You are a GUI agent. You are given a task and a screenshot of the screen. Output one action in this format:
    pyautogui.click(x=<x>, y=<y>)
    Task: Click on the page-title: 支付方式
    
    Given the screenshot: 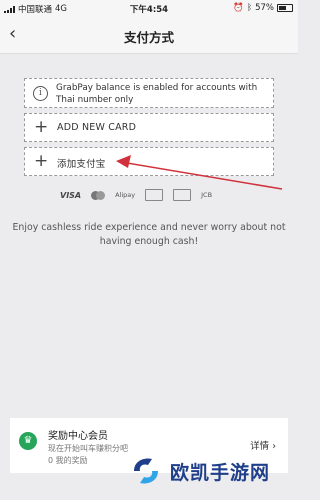 What is the action you would take?
    pyautogui.click(x=148, y=37)
    